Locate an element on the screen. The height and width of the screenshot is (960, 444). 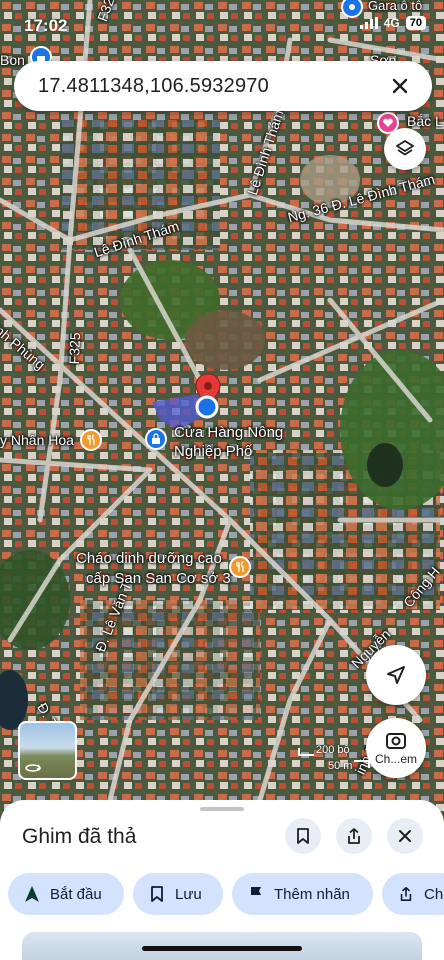
start-chip: Bắt đầu is located at coordinates (66, 894).